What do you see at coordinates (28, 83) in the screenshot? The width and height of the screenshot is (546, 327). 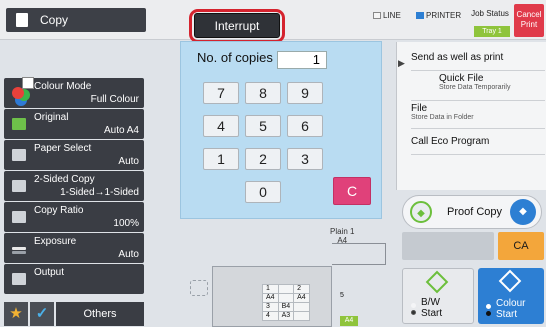 I see `quick-file-checkbox` at bounding box center [28, 83].